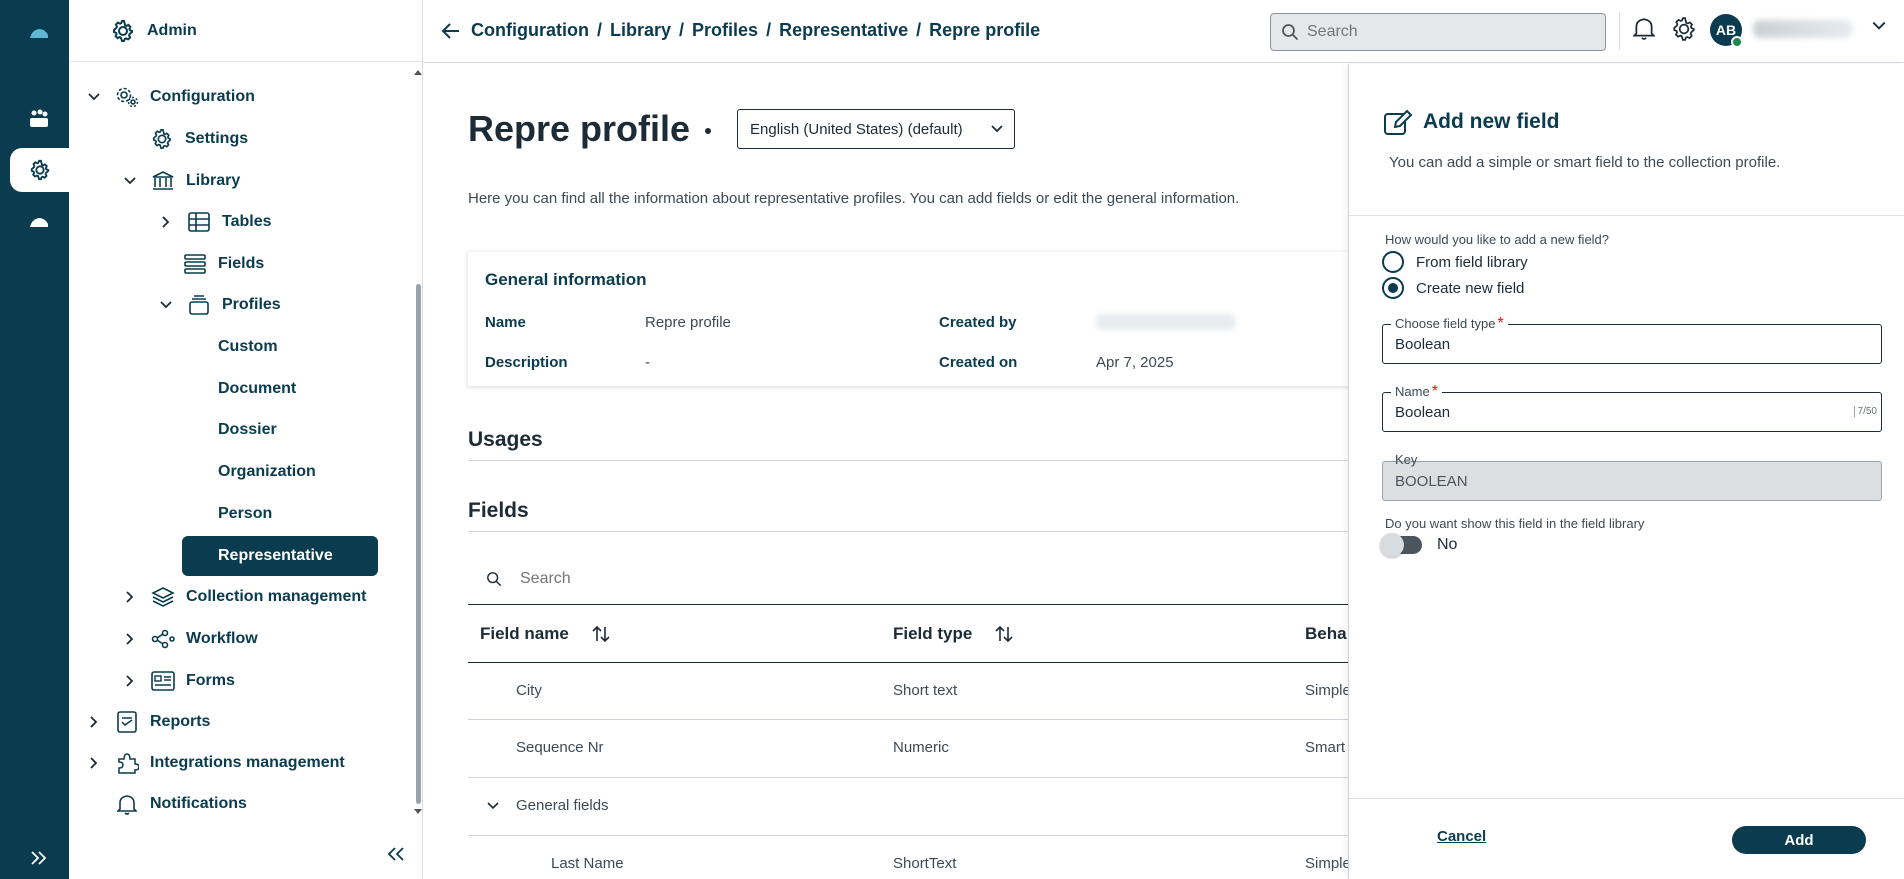 The height and width of the screenshot is (879, 1904). What do you see at coordinates (39, 223) in the screenshot?
I see `cloud-icon` at bounding box center [39, 223].